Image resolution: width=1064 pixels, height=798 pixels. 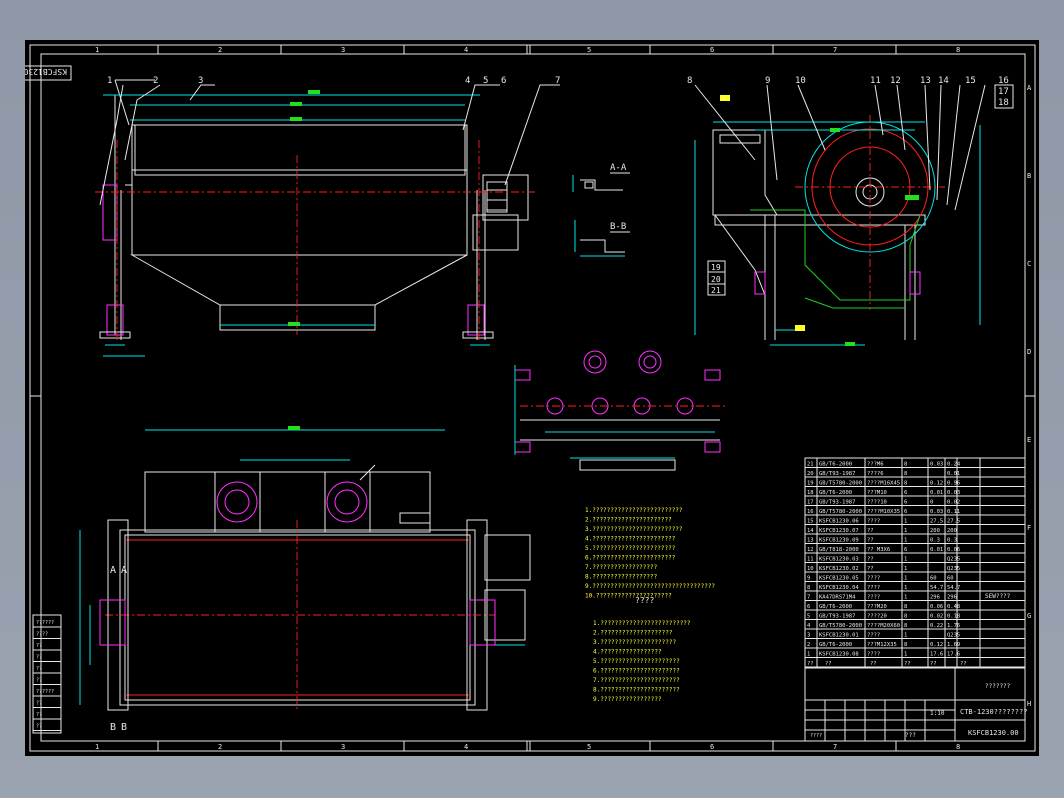 I want to click on bom-row: 6 GB/T6-2000 ???M20 8 0.06 0.48, so click(x=883, y=607).